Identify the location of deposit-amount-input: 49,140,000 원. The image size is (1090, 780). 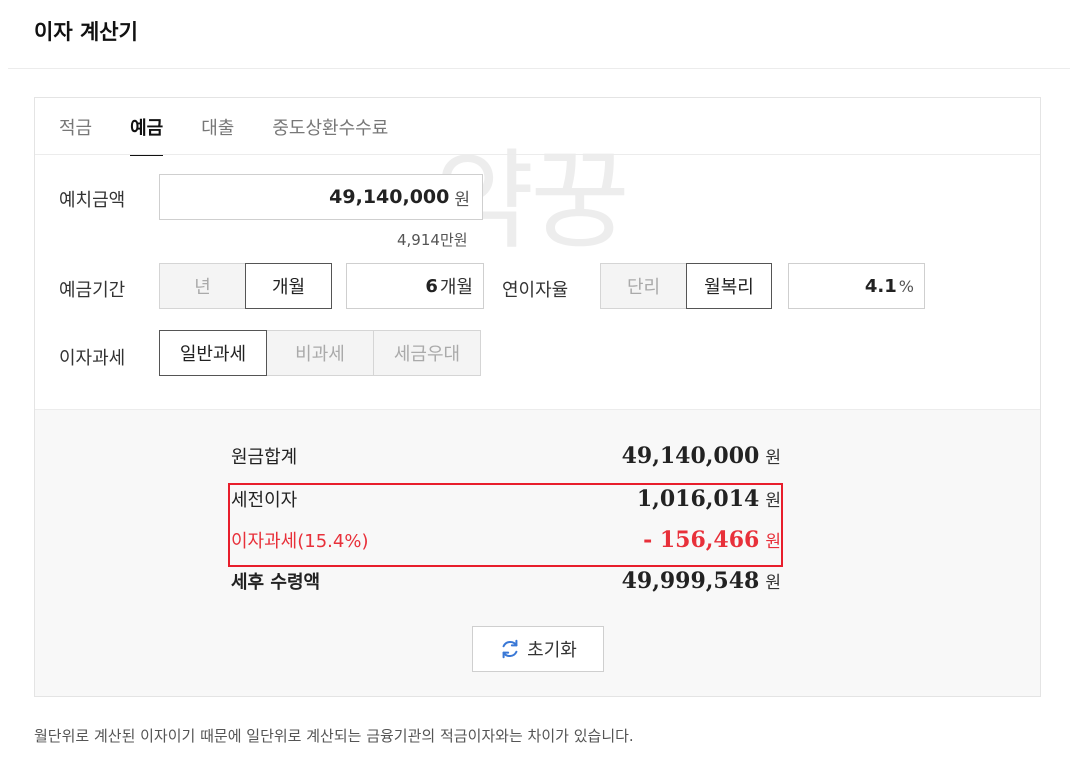
(321, 197).